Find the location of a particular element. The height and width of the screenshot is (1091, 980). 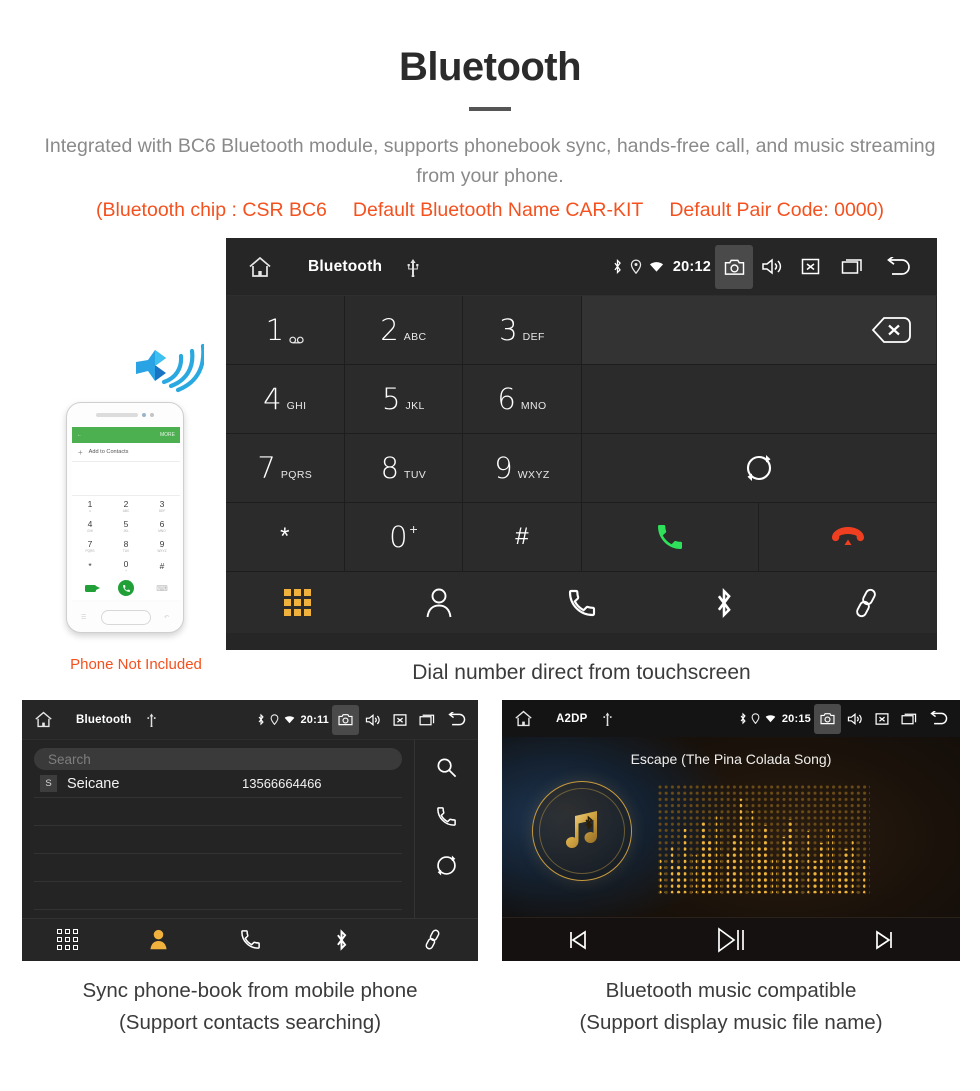

phone-key-sub: TUV is located at coordinates (126, 550).